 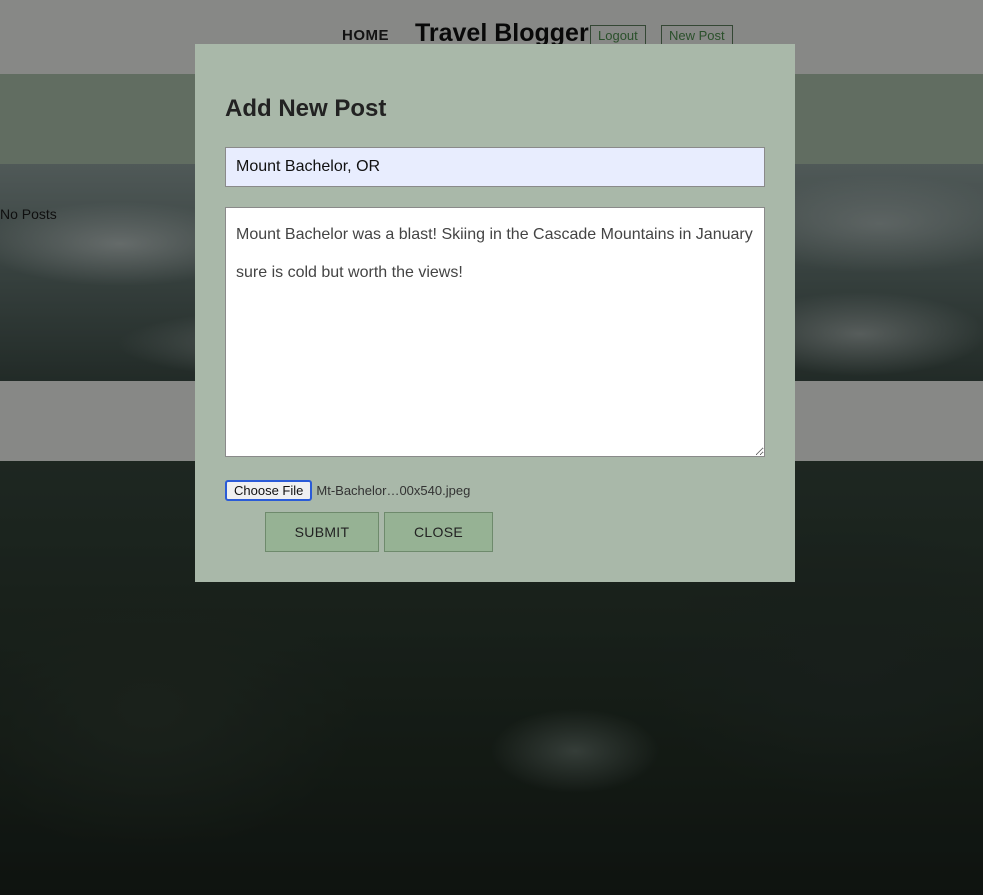 I want to click on selected-file-name: Mt-Bachelor…00x540.jpeg, so click(x=393, y=490).